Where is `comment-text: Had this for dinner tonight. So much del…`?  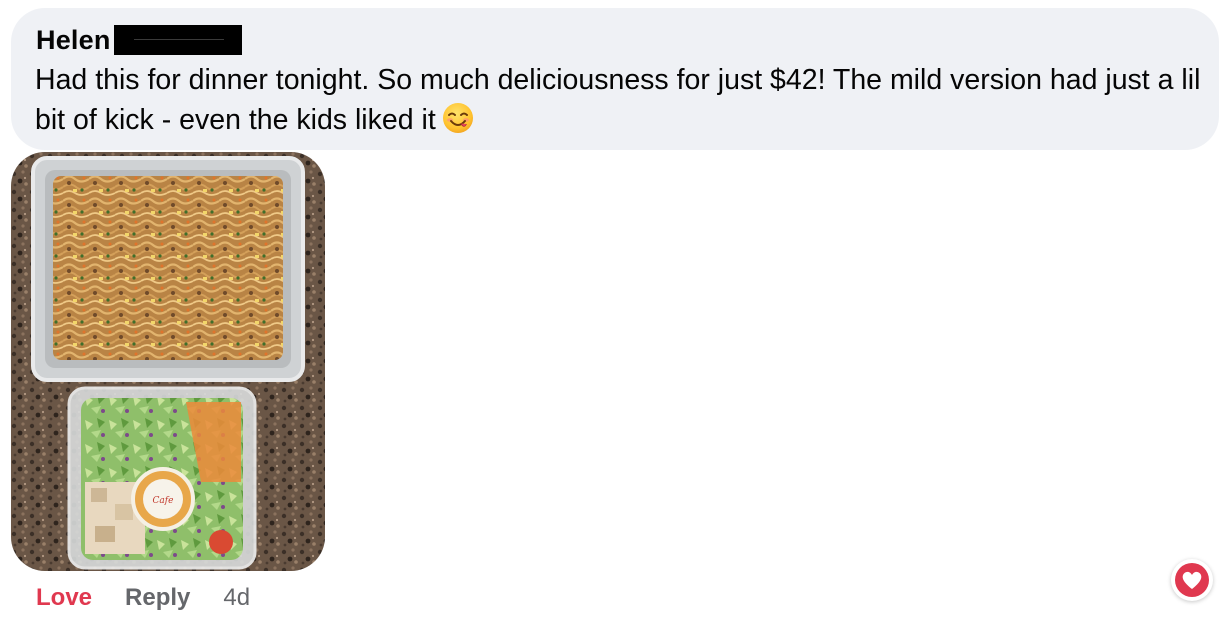 comment-text: Had this for dinner tonight. So much del… is located at coordinates (618, 100).